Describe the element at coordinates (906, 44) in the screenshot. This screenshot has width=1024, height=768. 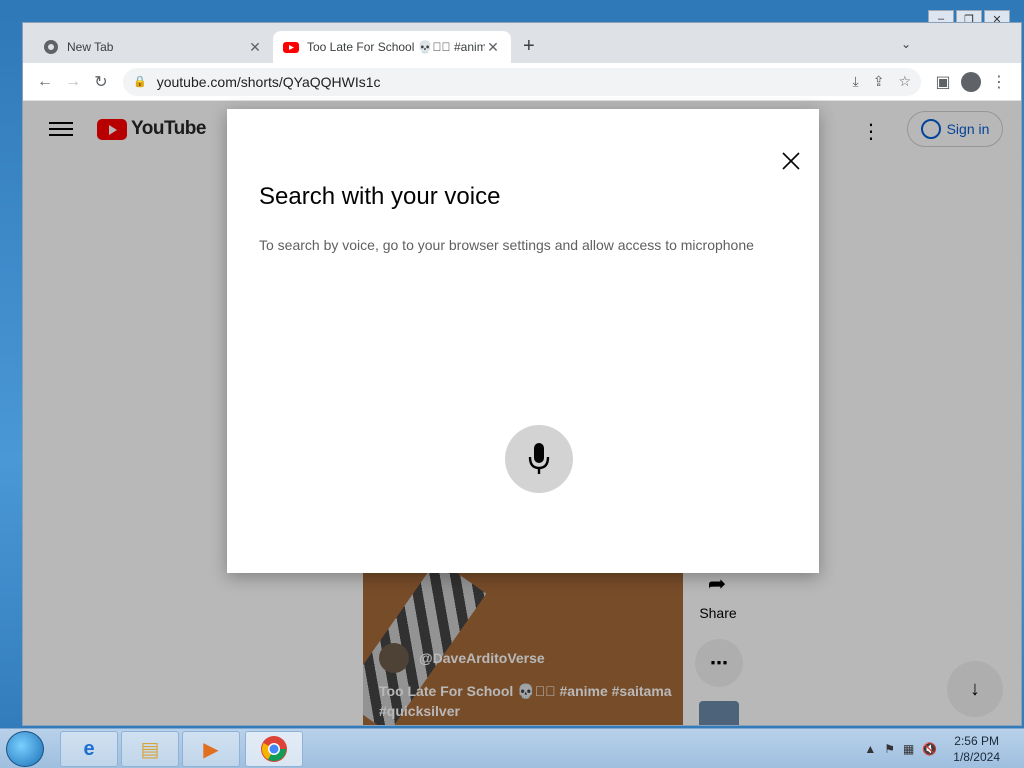
I see `tab-search-chevron-icon: ⌄` at that location.